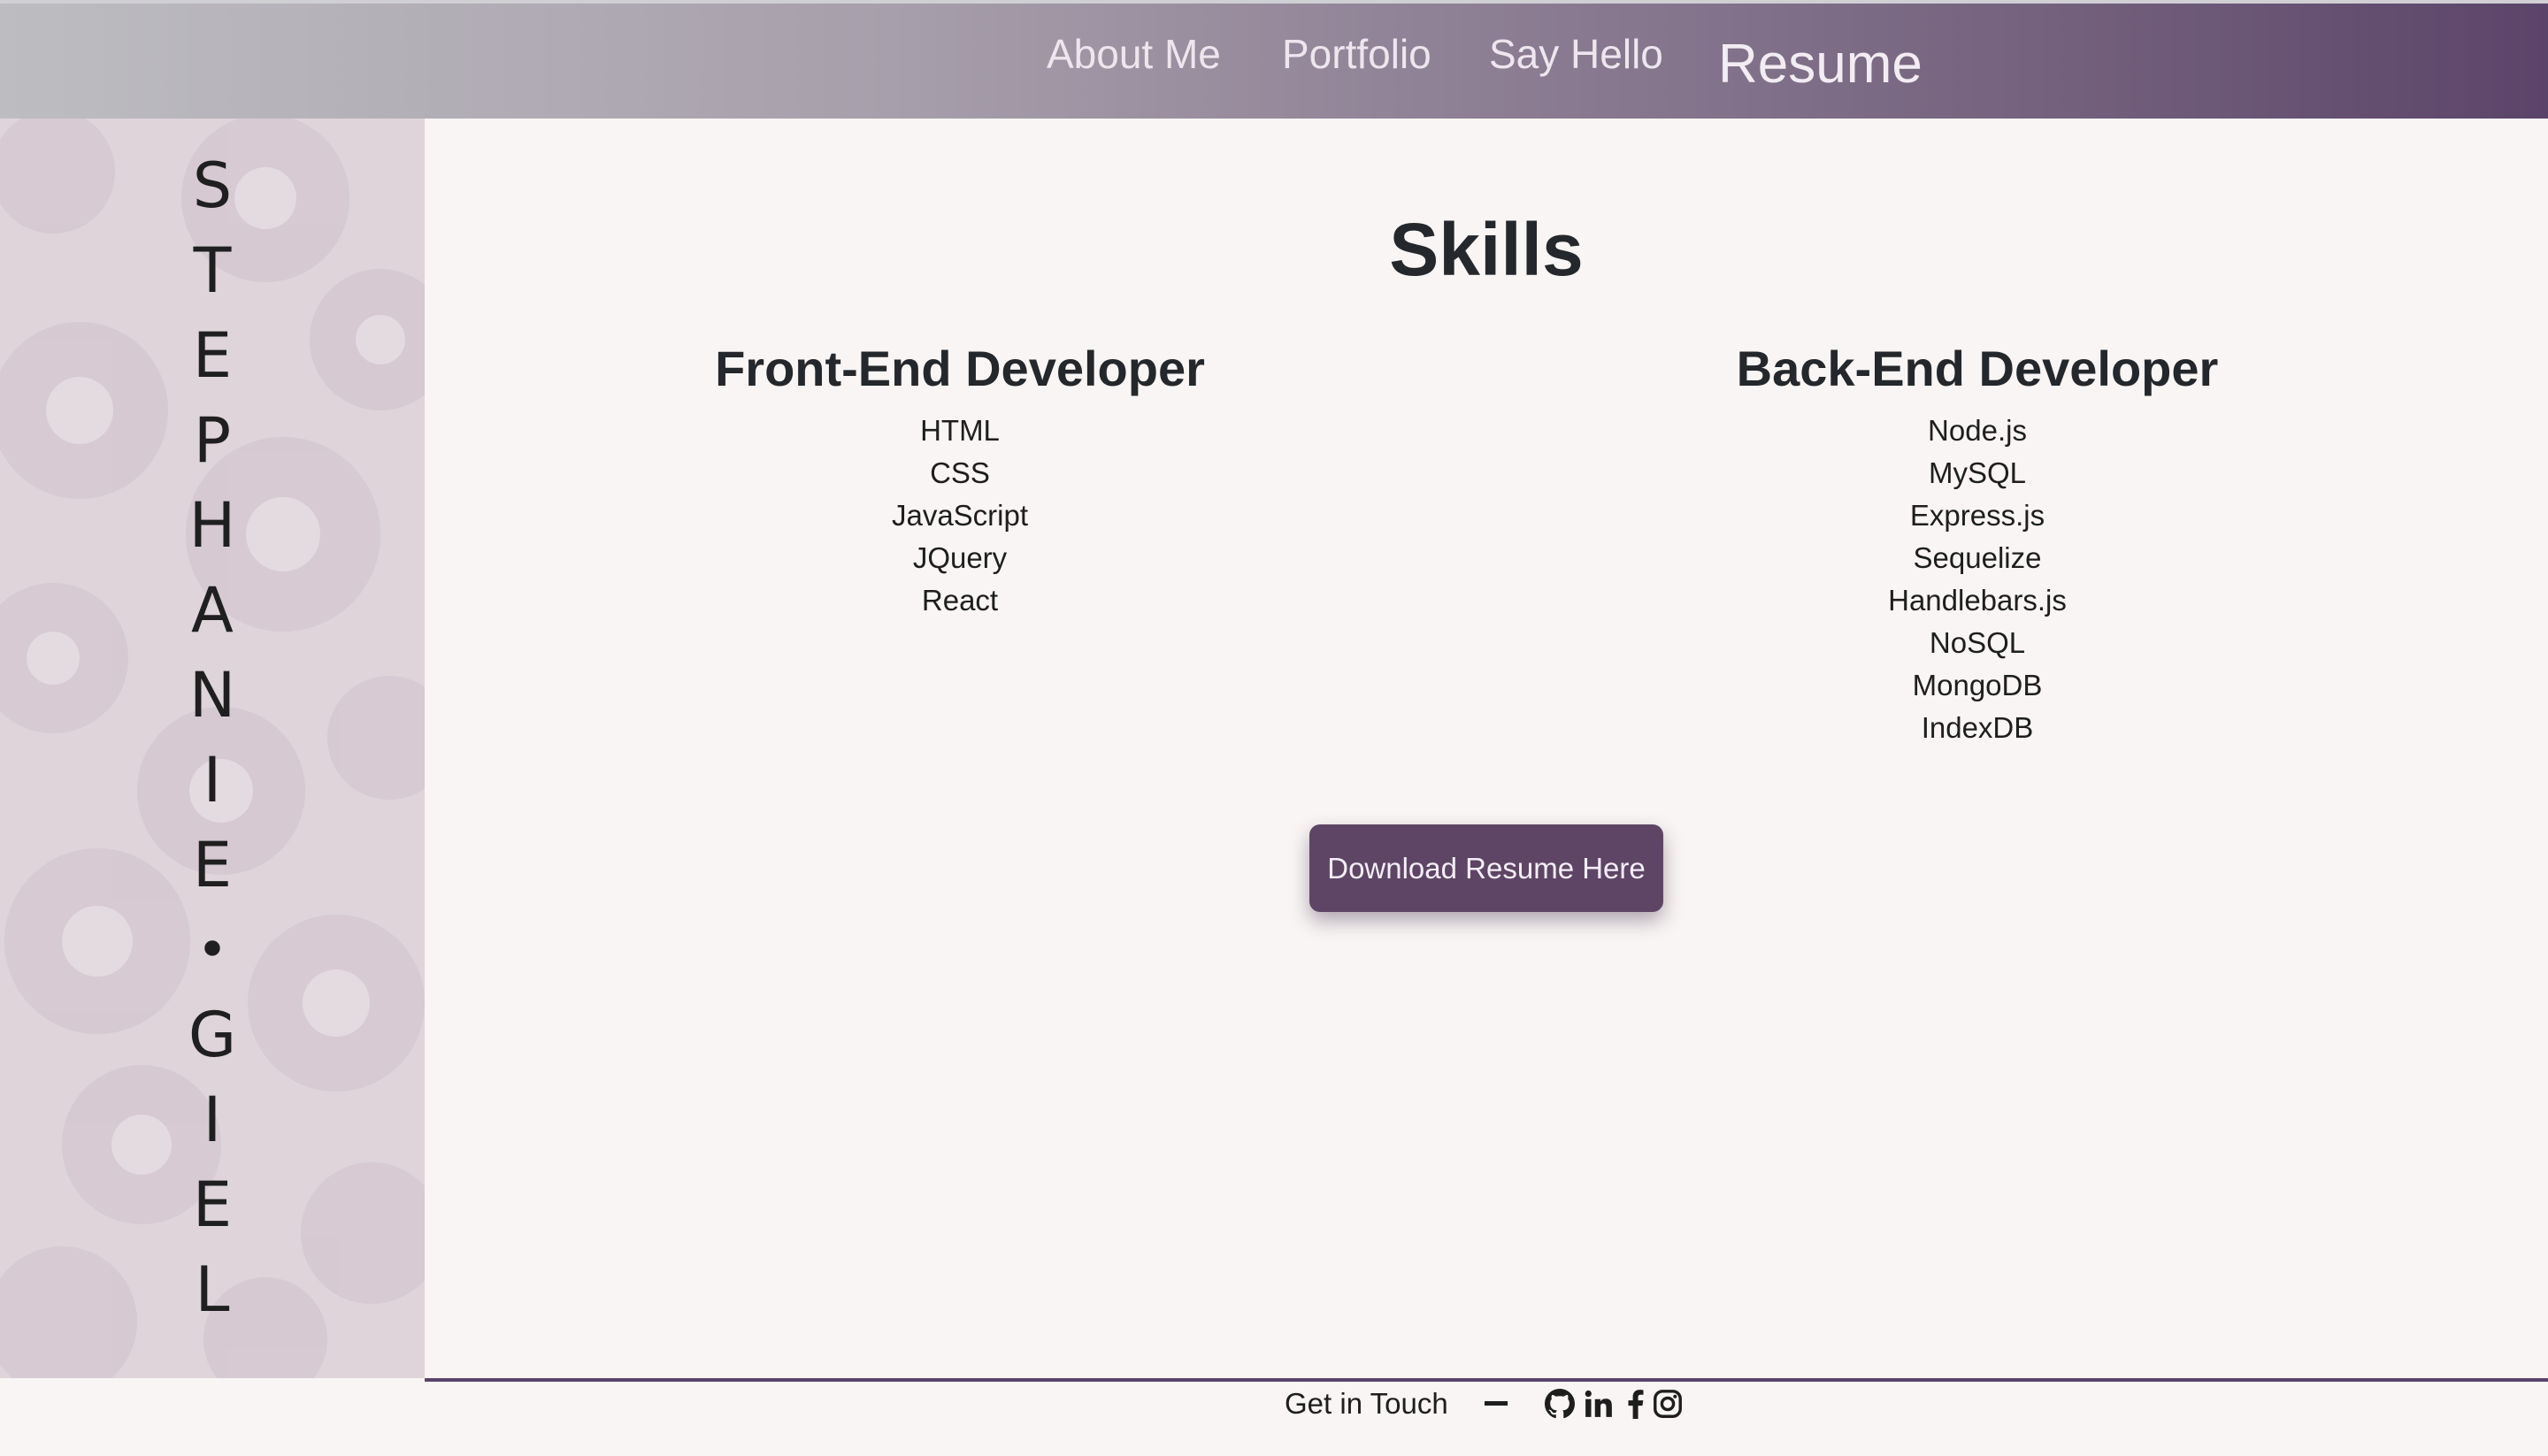  What do you see at coordinates (1977, 515) in the screenshot?
I see `back-end-skill: Express.js` at bounding box center [1977, 515].